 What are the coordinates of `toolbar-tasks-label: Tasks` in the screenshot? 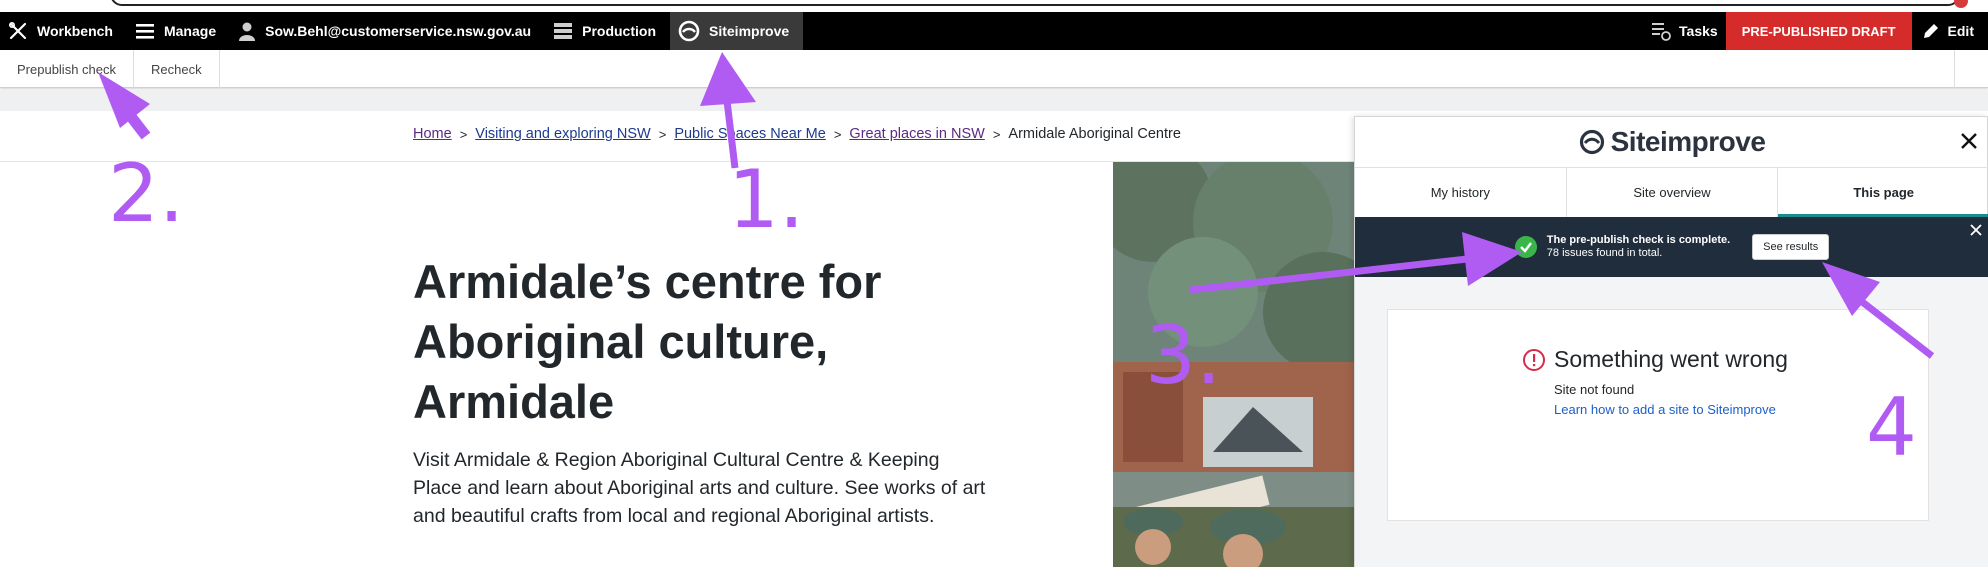 It's located at (1698, 31).